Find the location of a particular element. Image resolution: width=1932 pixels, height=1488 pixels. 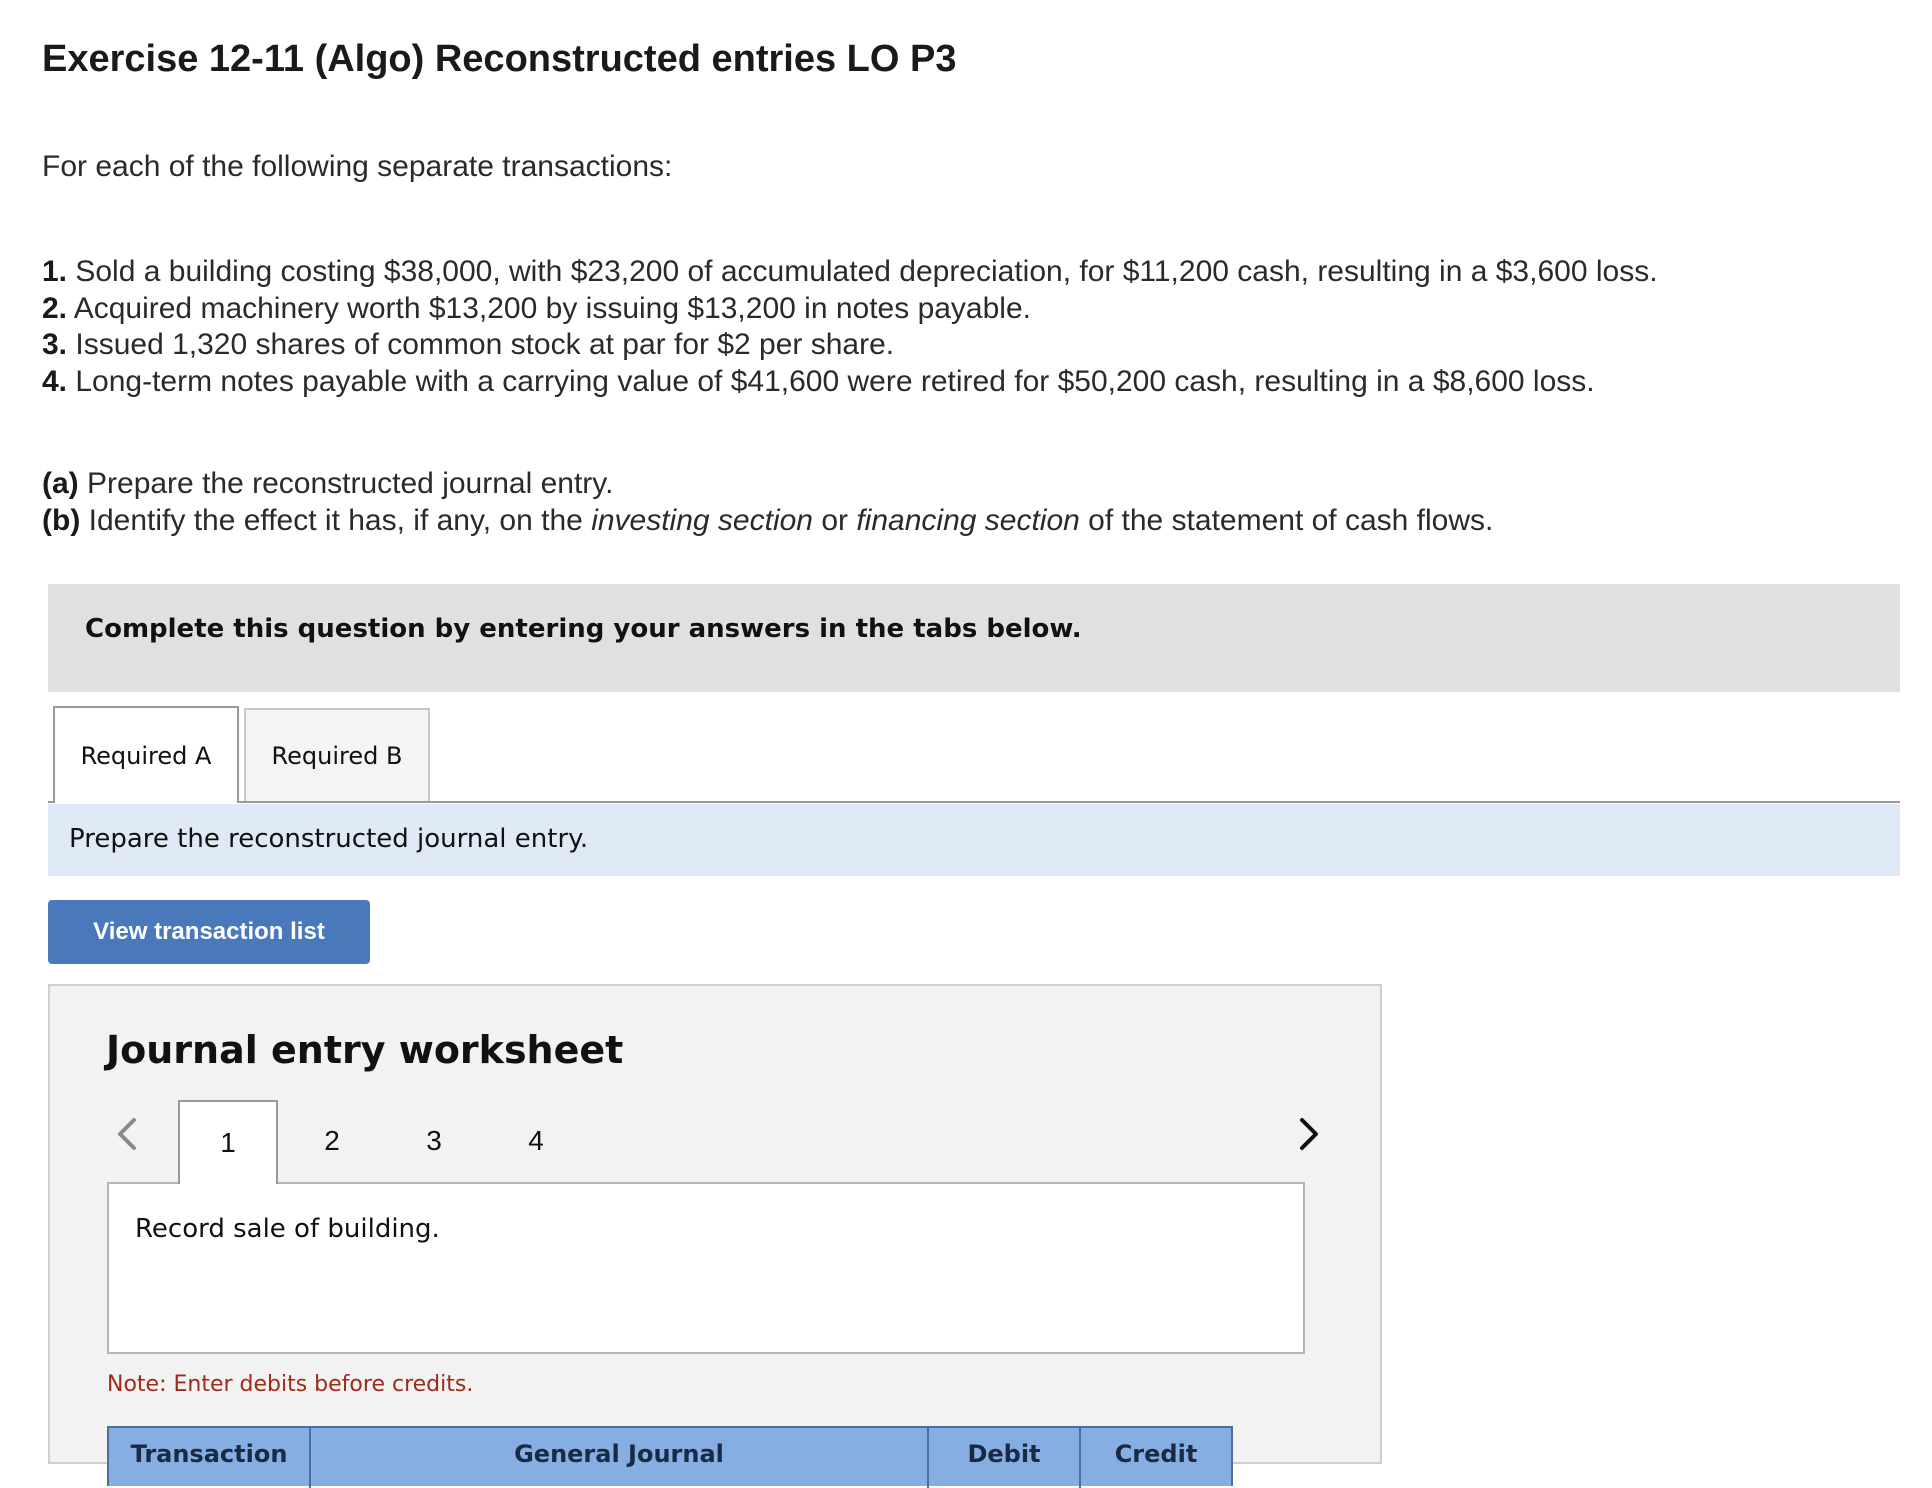

chevron-right-icon is located at coordinates (1308, 1134).